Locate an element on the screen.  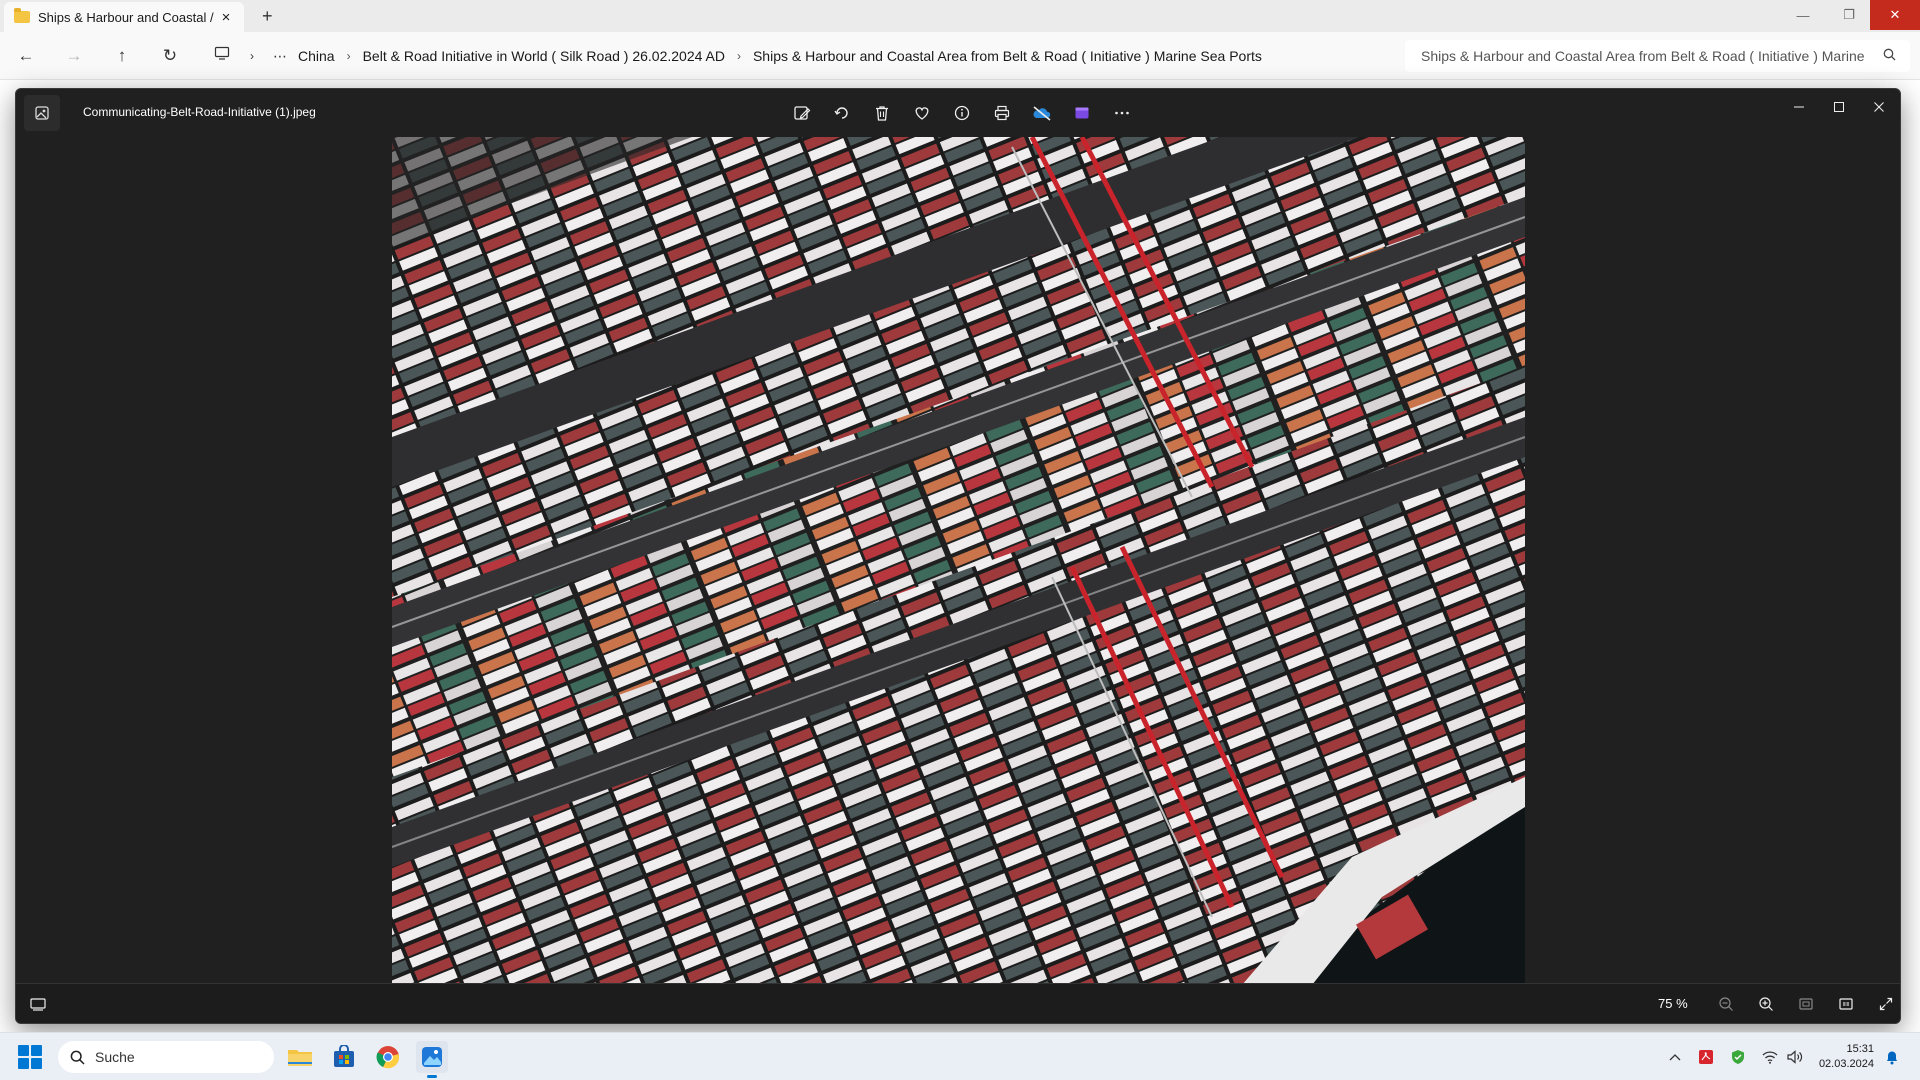
clock-time: 15:31 is located at coordinates (1860, 1049).